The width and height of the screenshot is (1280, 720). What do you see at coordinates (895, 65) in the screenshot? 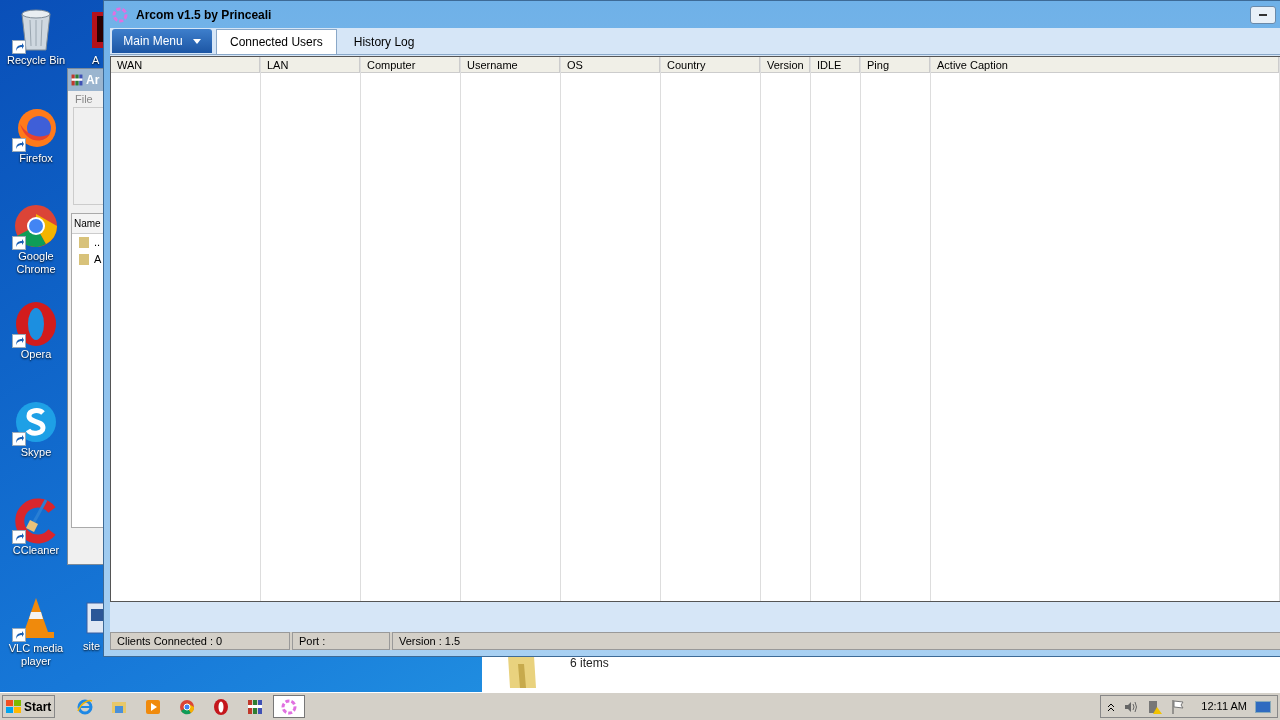
I see `column-header: Ping` at bounding box center [895, 65].